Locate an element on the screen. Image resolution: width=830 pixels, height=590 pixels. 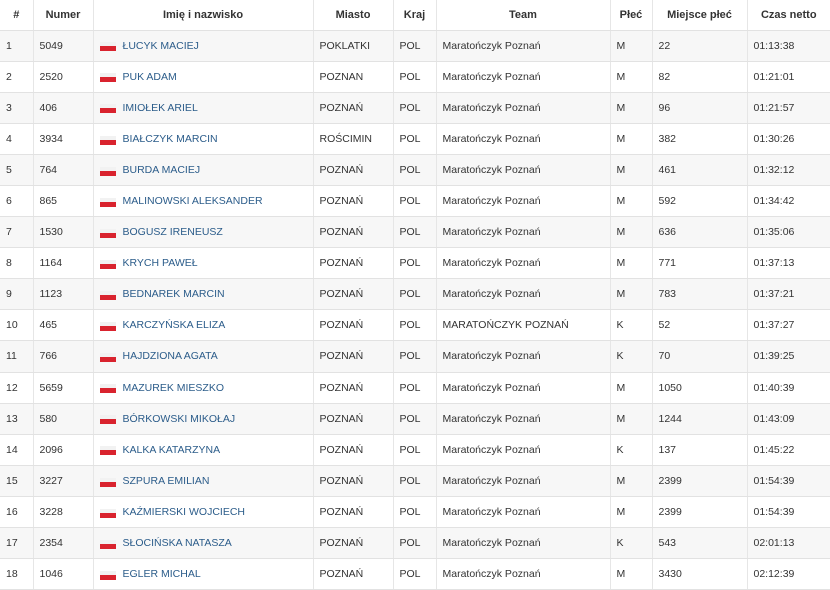
cell-number: 1164 is located at coordinates (63, 263).